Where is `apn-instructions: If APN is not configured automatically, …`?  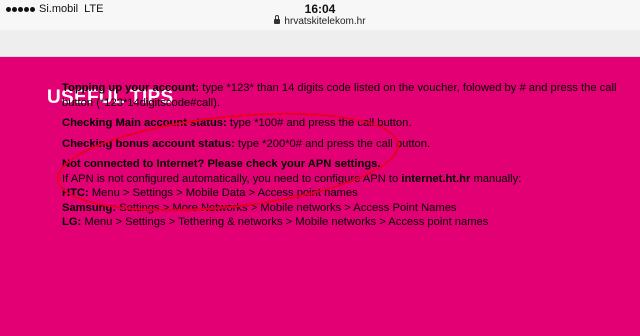 apn-instructions: If APN is not configured automatically, … is located at coordinates (344, 179).